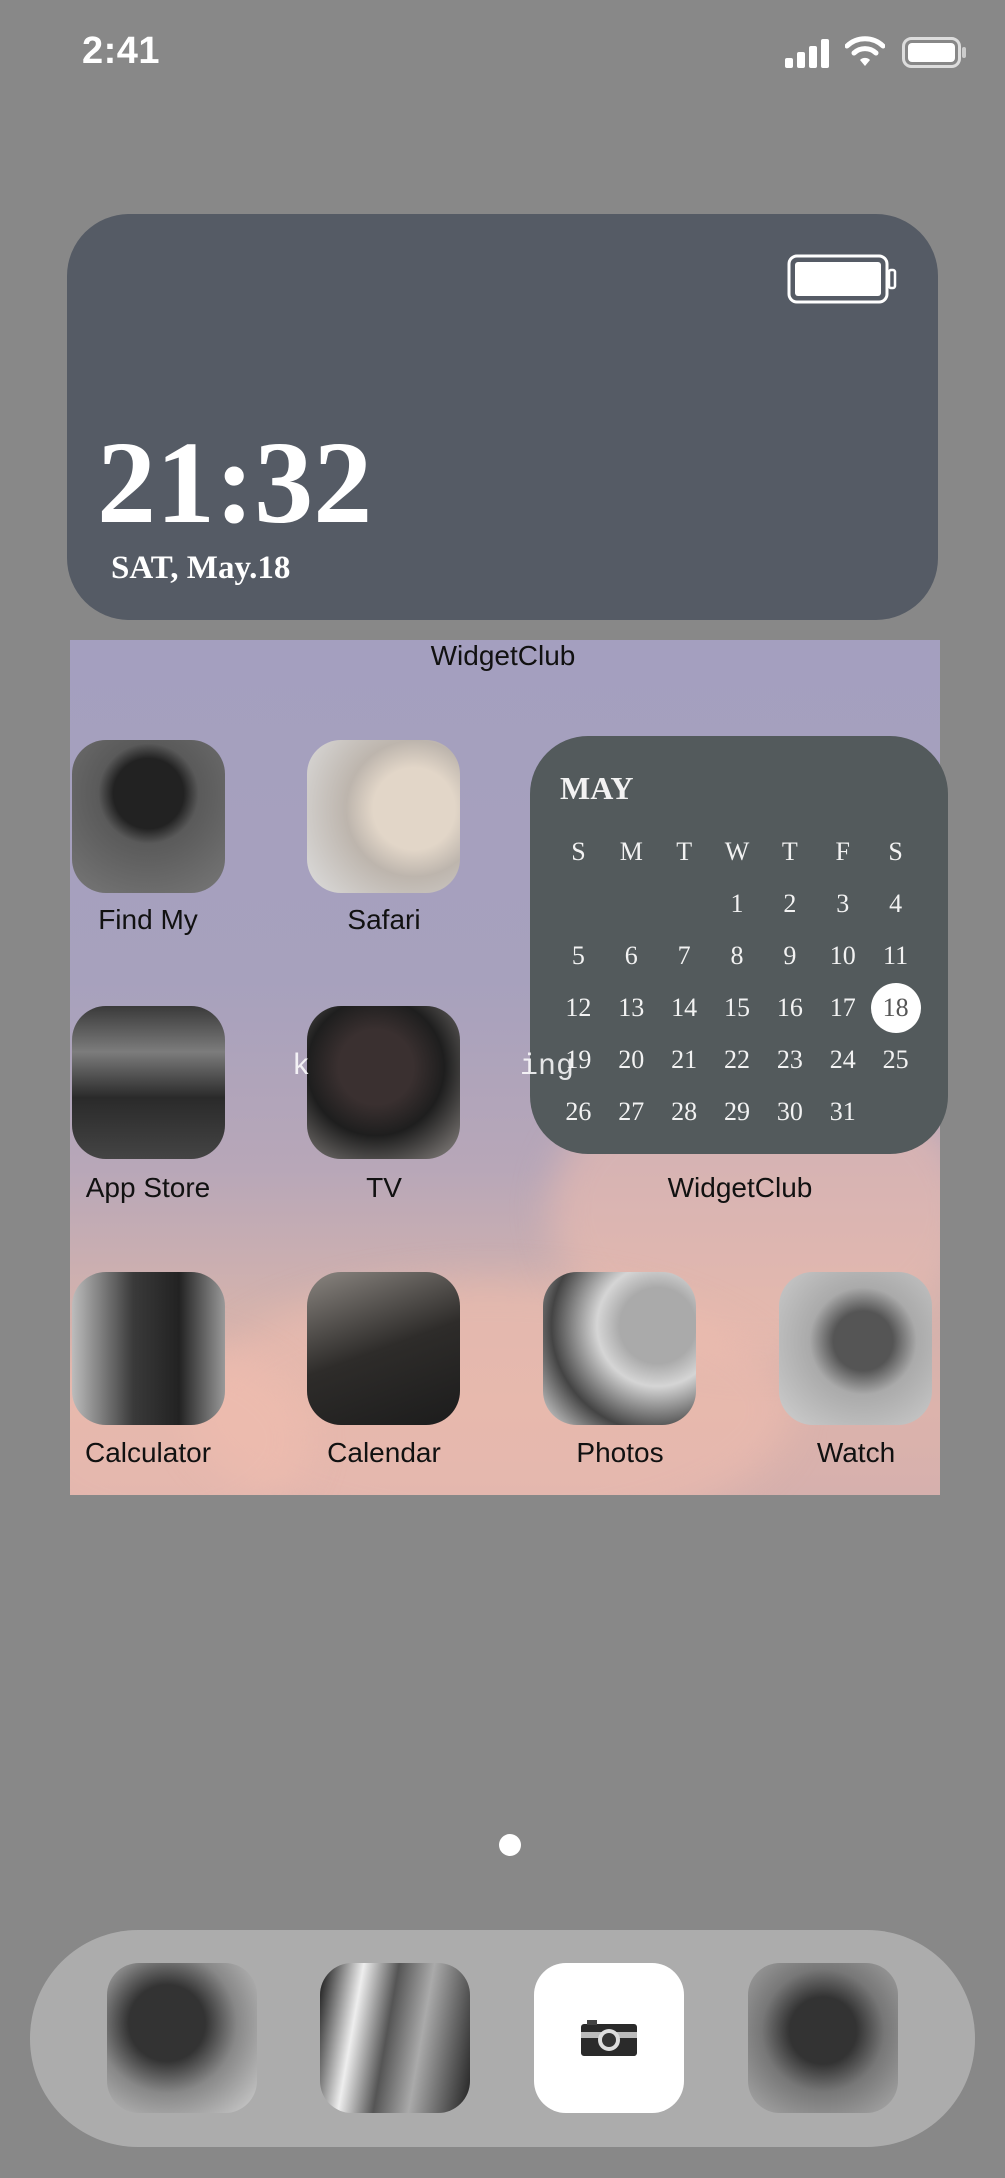 The width and height of the screenshot is (1005, 2178). What do you see at coordinates (631, 955) in the screenshot?
I see `calendar-day: 6` at bounding box center [631, 955].